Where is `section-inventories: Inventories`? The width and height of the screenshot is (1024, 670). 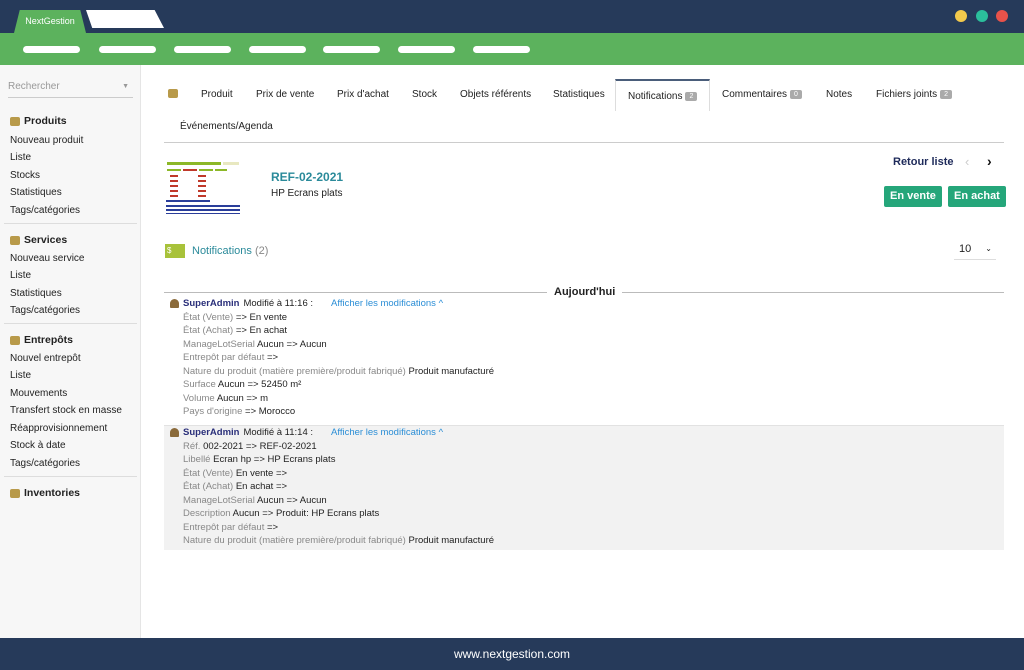
section-inventories: Inventories is located at coordinates (45, 493).